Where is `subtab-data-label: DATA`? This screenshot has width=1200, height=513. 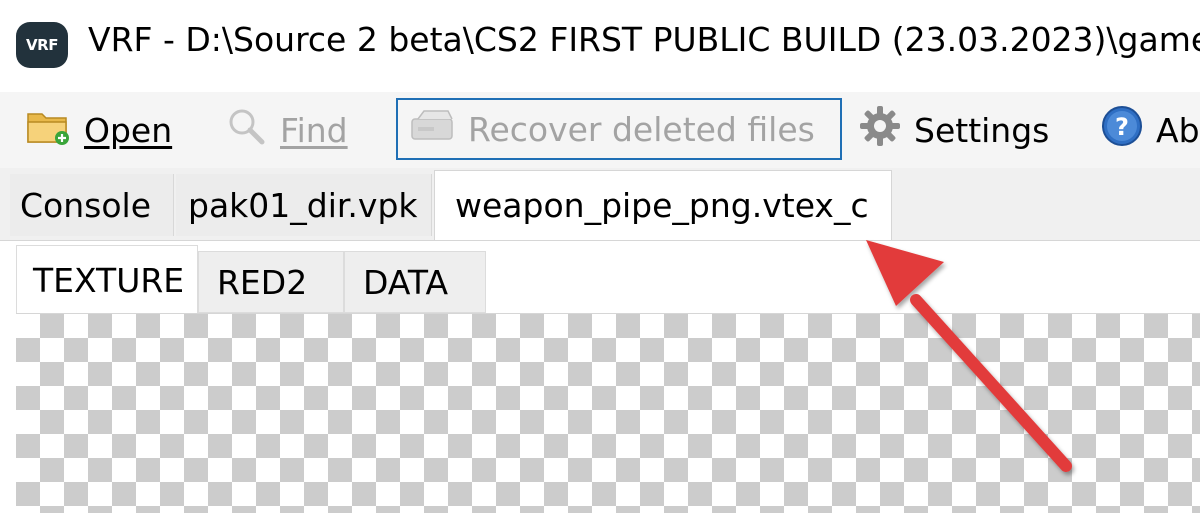
subtab-data-label: DATA is located at coordinates (406, 282).